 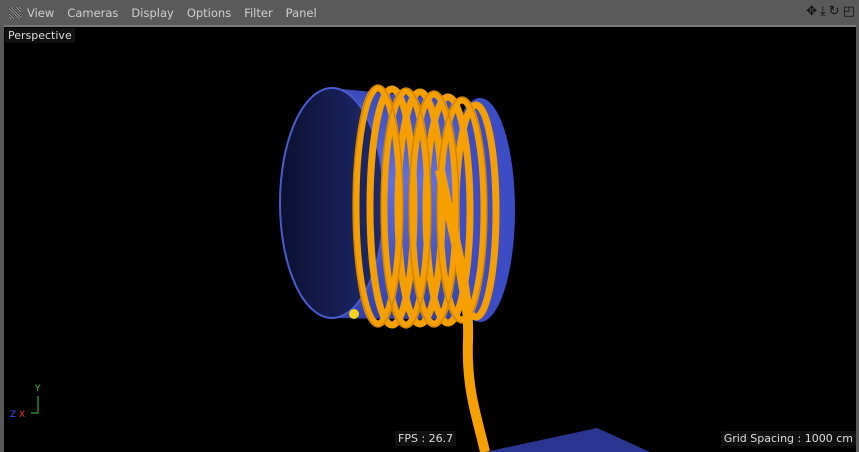 I want to click on panel-grip-icon, so click(x=15, y=12).